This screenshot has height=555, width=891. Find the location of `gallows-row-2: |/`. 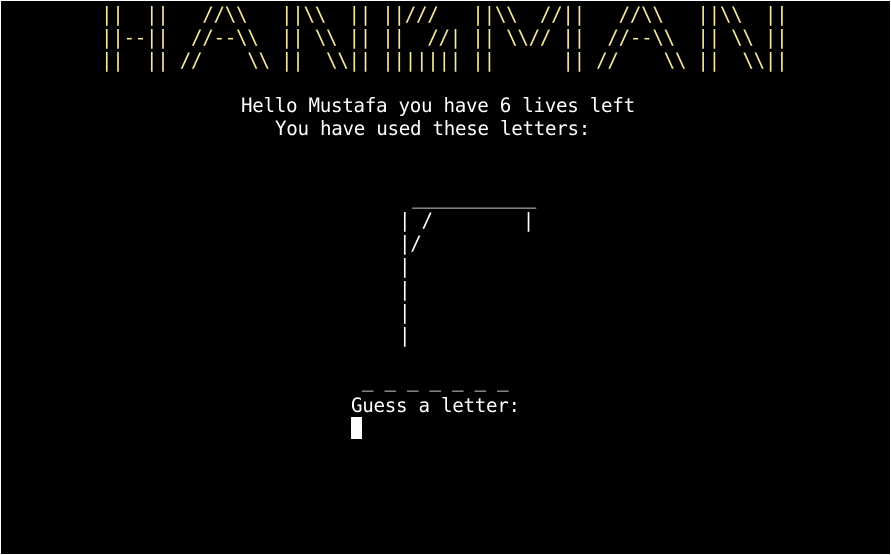

gallows-row-2: |/ is located at coordinates (410, 243).